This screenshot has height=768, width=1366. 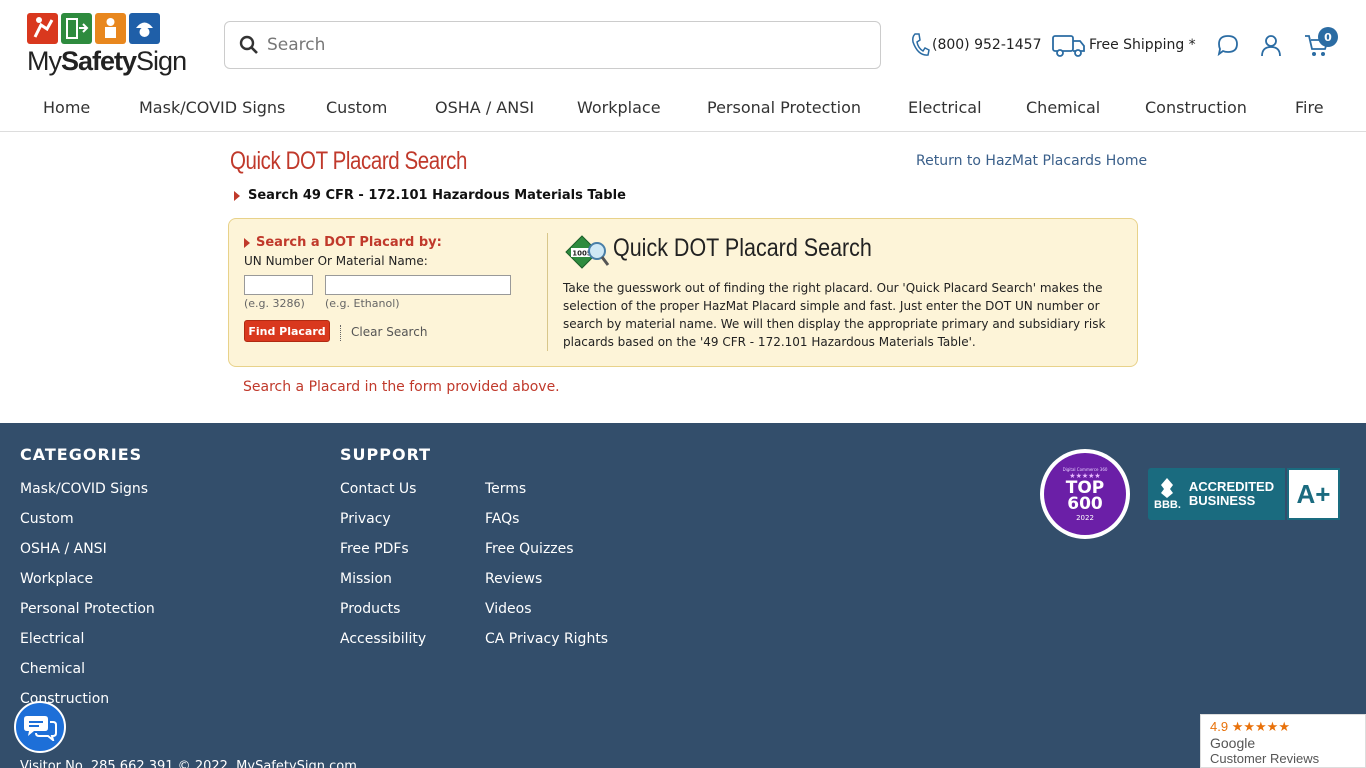 What do you see at coordinates (484, 107) in the screenshot?
I see `nav-osha-ansi: OSHA / ANSI` at bounding box center [484, 107].